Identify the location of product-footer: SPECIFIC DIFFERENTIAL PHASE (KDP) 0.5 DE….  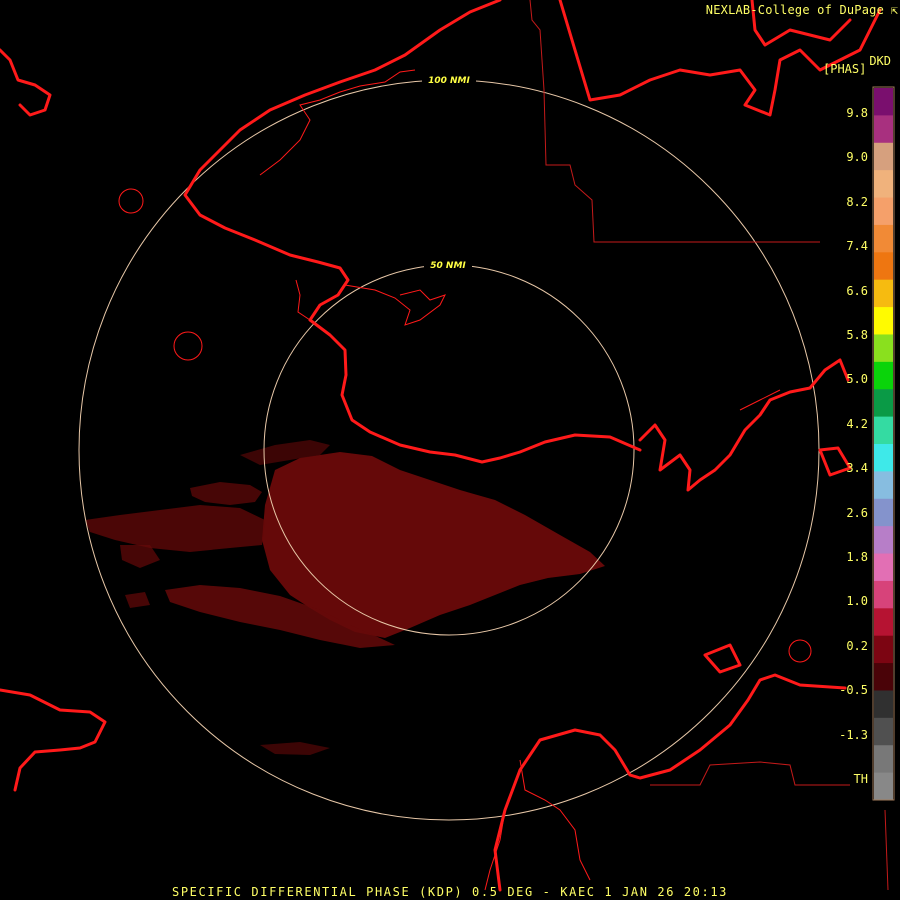
(450, 892).